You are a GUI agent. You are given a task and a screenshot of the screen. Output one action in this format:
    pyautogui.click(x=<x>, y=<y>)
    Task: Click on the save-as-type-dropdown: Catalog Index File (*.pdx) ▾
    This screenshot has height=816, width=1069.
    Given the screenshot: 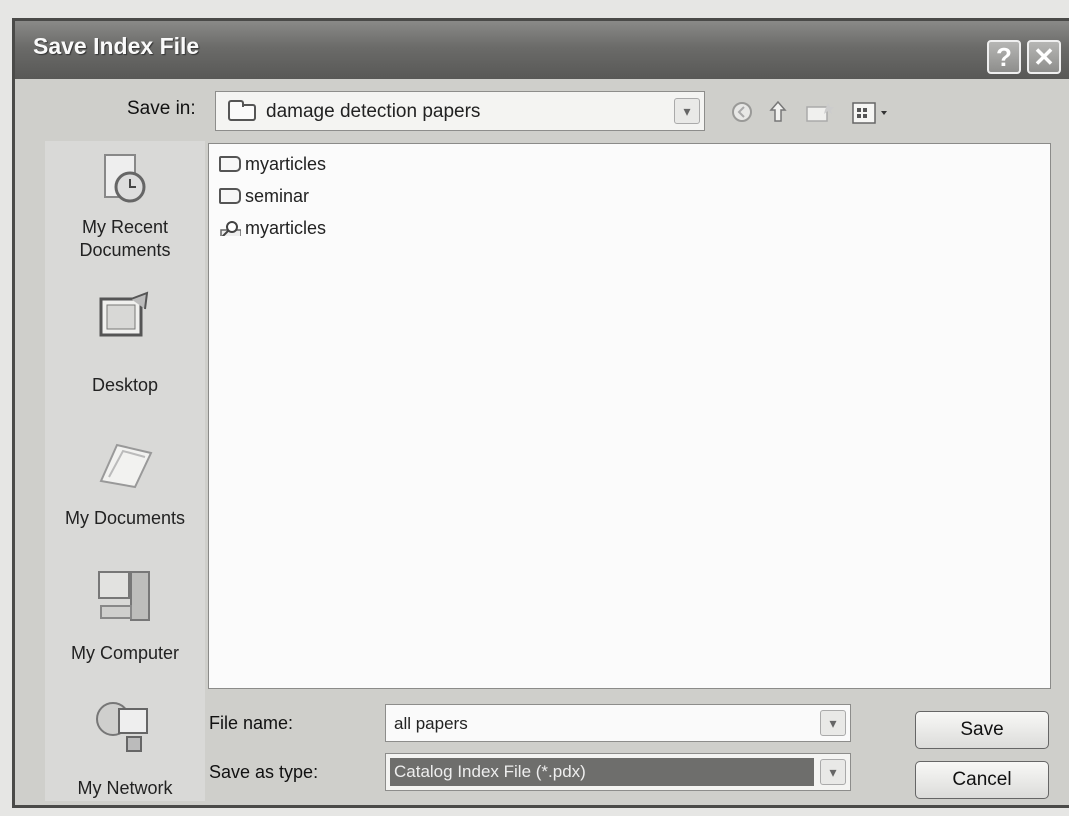 What is the action you would take?
    pyautogui.click(x=618, y=772)
    